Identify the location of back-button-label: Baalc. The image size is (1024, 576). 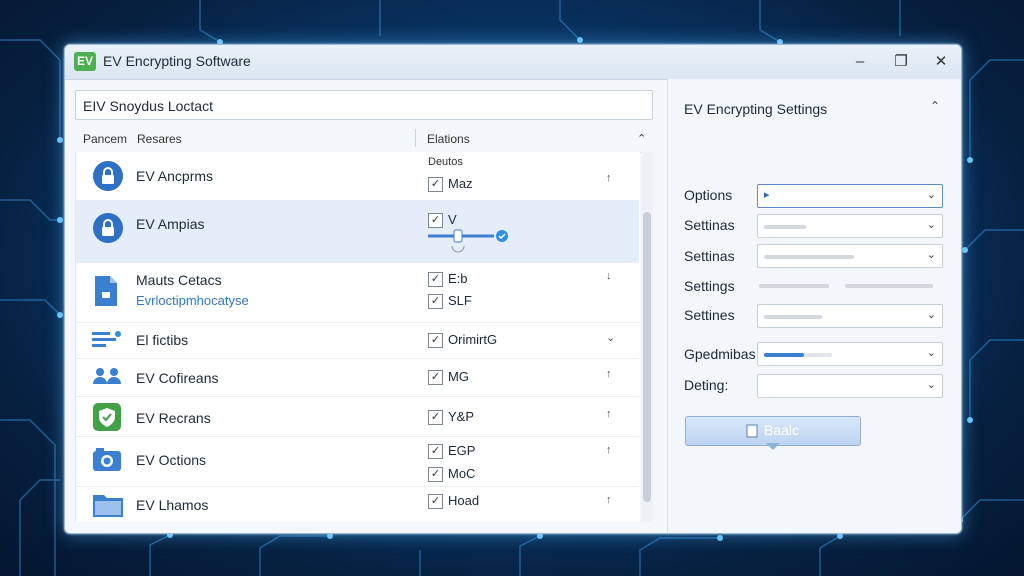
(782, 430).